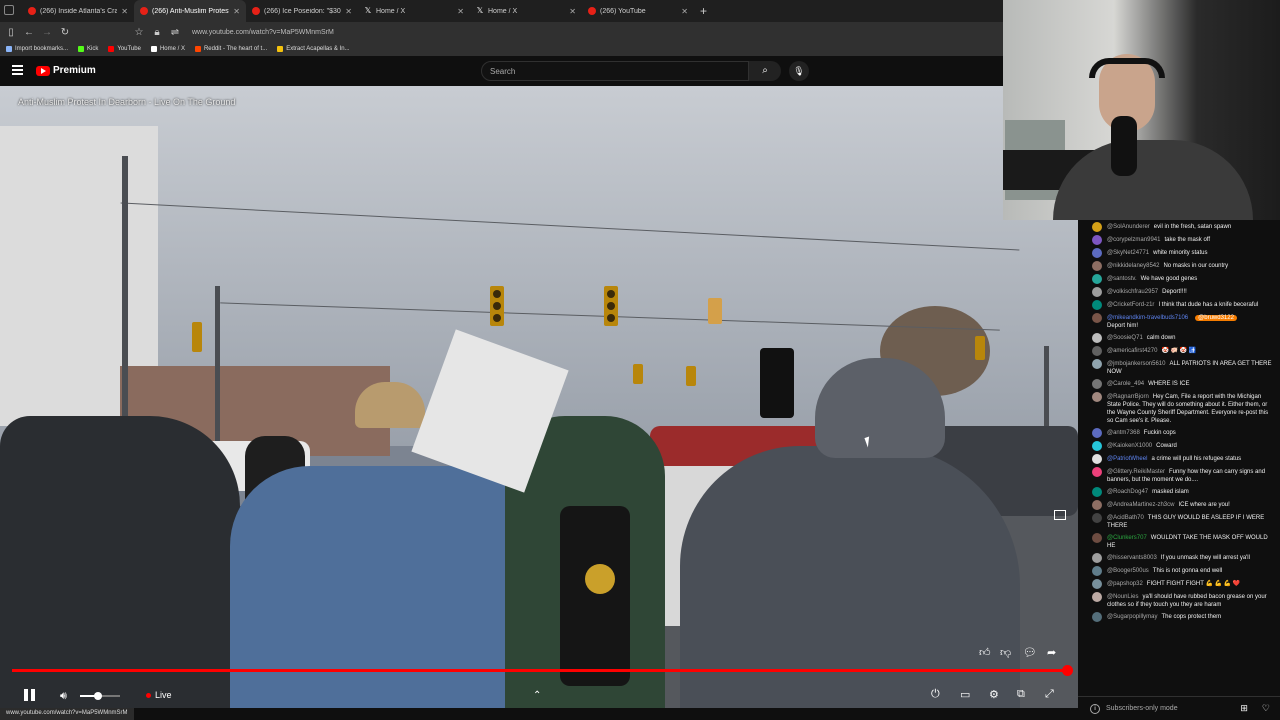 This screenshot has height=720, width=1280. I want to click on chat-author: @RoachDog47, so click(1127, 492).